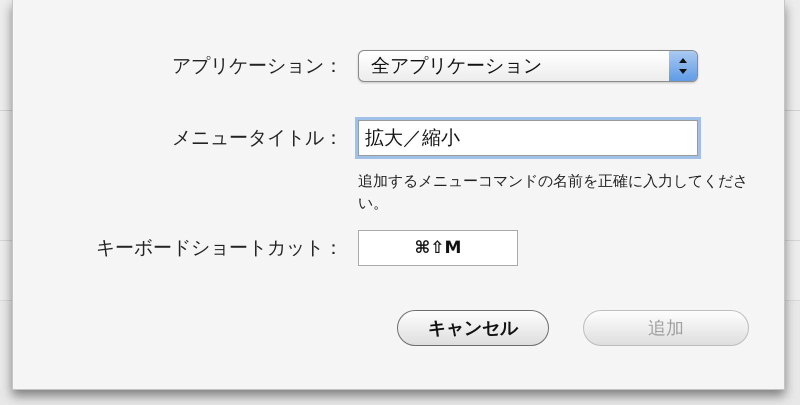 The width and height of the screenshot is (800, 405). I want to click on shortcut-field: ⌘⇧M, so click(438, 248).